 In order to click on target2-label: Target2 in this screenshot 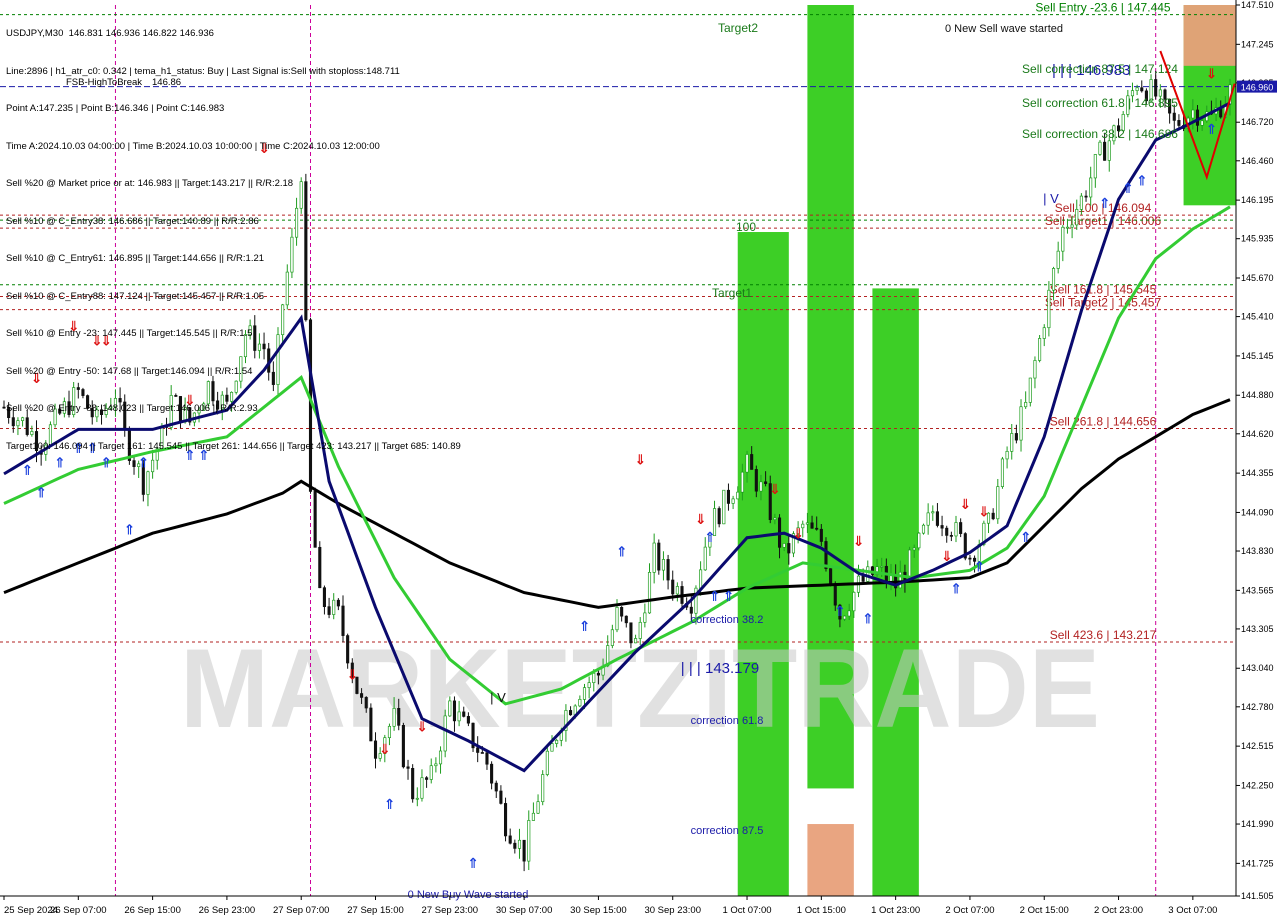, I will do `click(738, 28)`.